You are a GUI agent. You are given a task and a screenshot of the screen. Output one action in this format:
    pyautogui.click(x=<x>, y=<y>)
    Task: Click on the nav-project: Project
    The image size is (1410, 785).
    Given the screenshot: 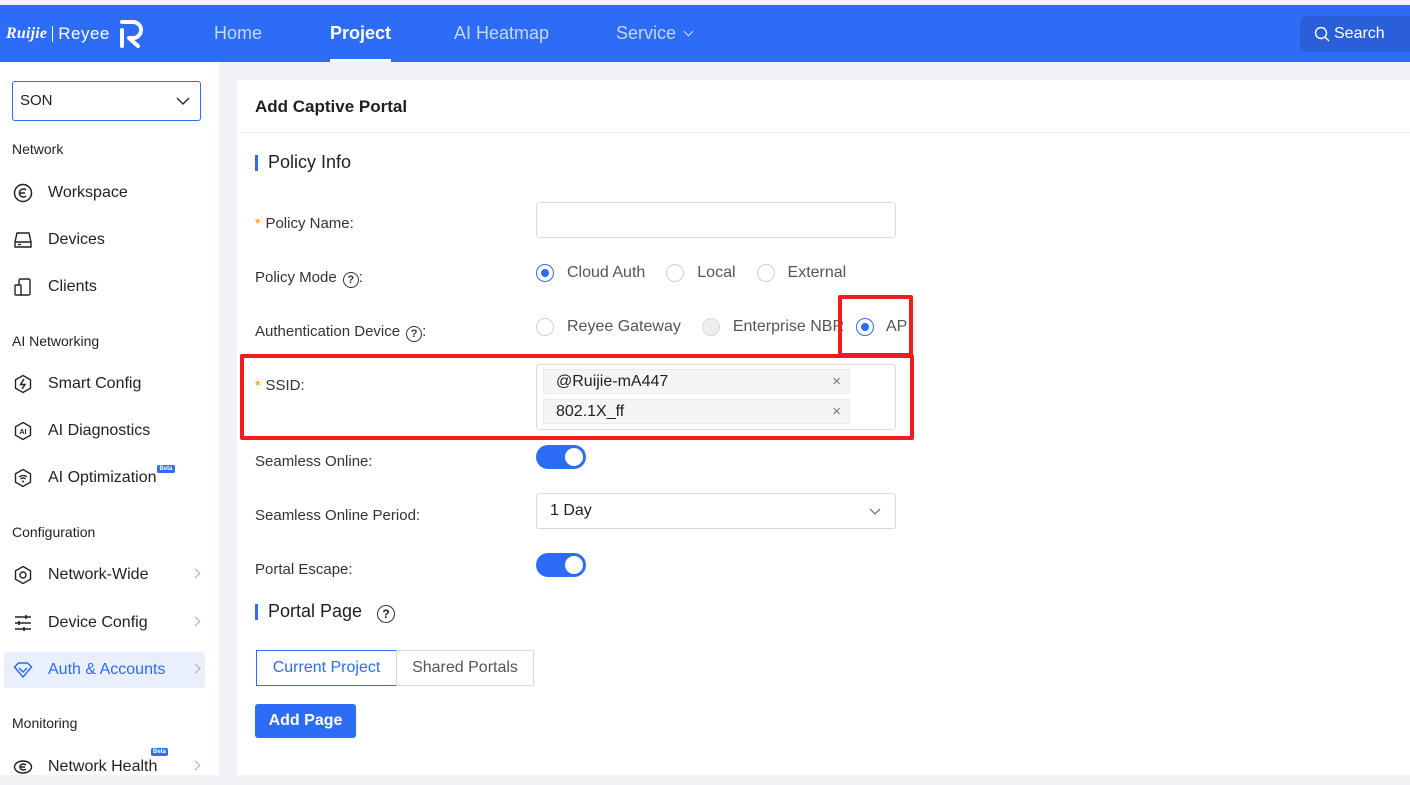 What is the action you would take?
    pyautogui.click(x=361, y=33)
    